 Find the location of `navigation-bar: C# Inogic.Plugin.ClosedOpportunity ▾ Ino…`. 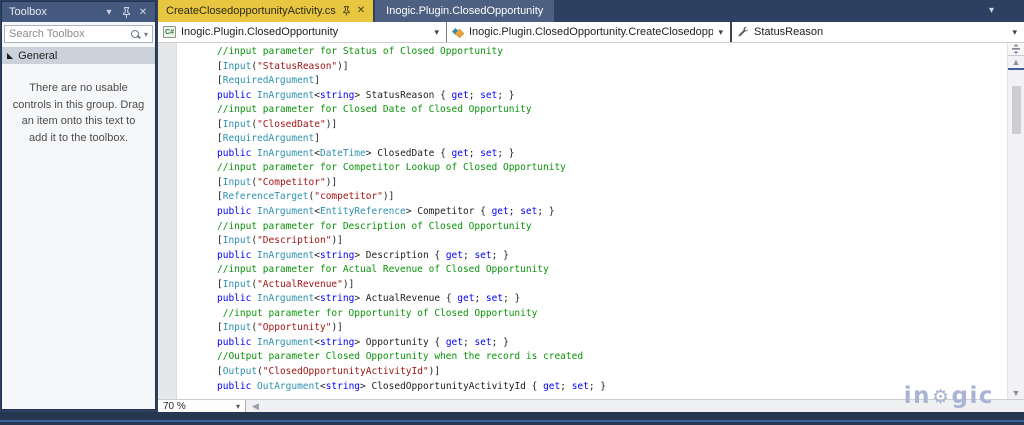

navigation-bar: C# Inogic.Plugin.ClosedOpportunity ▾ Ino… is located at coordinates (591, 32).